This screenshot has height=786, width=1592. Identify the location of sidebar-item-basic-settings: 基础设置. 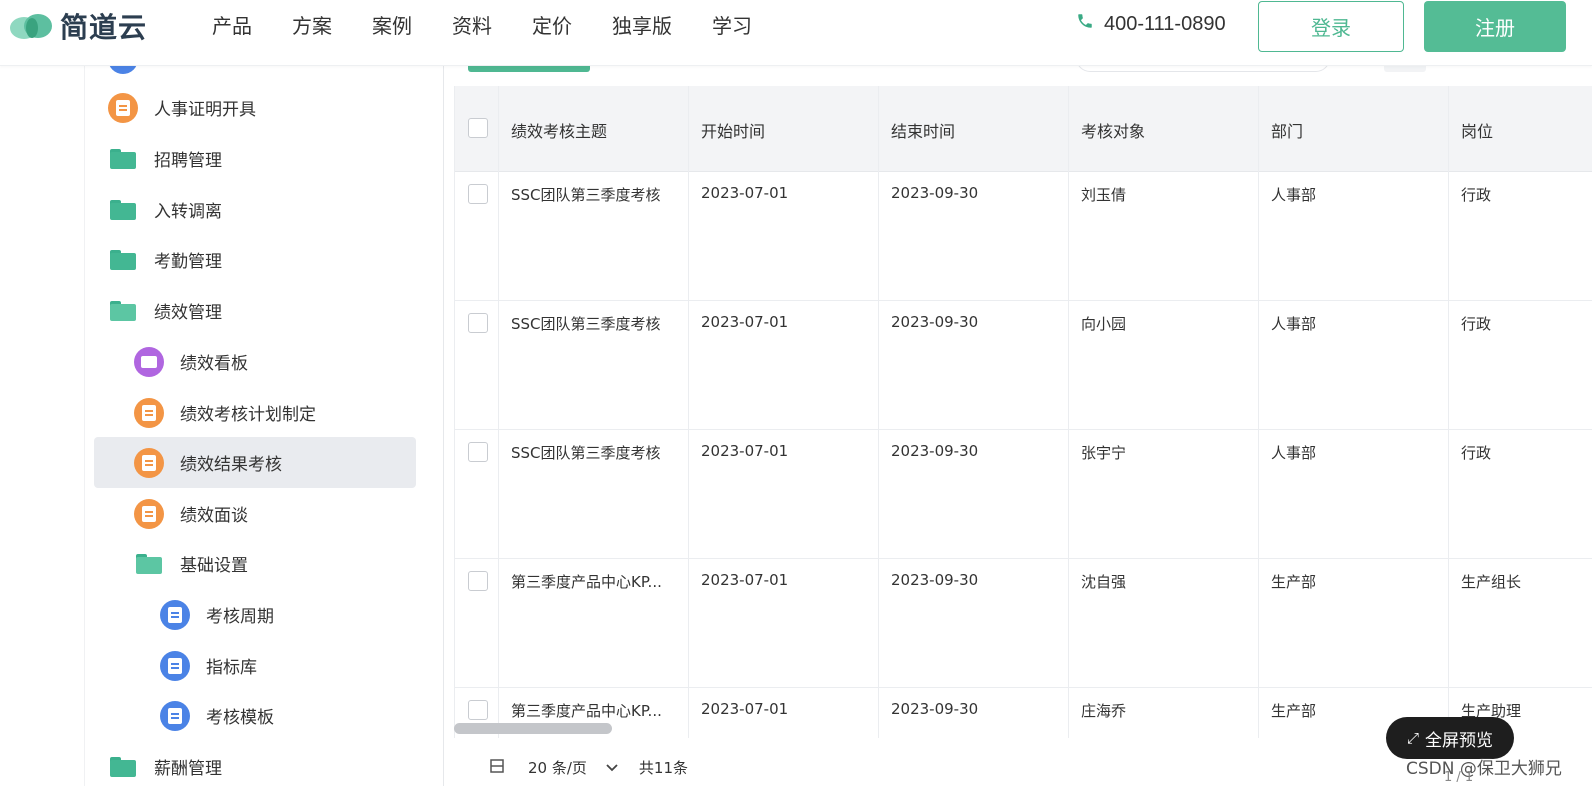
(191, 563).